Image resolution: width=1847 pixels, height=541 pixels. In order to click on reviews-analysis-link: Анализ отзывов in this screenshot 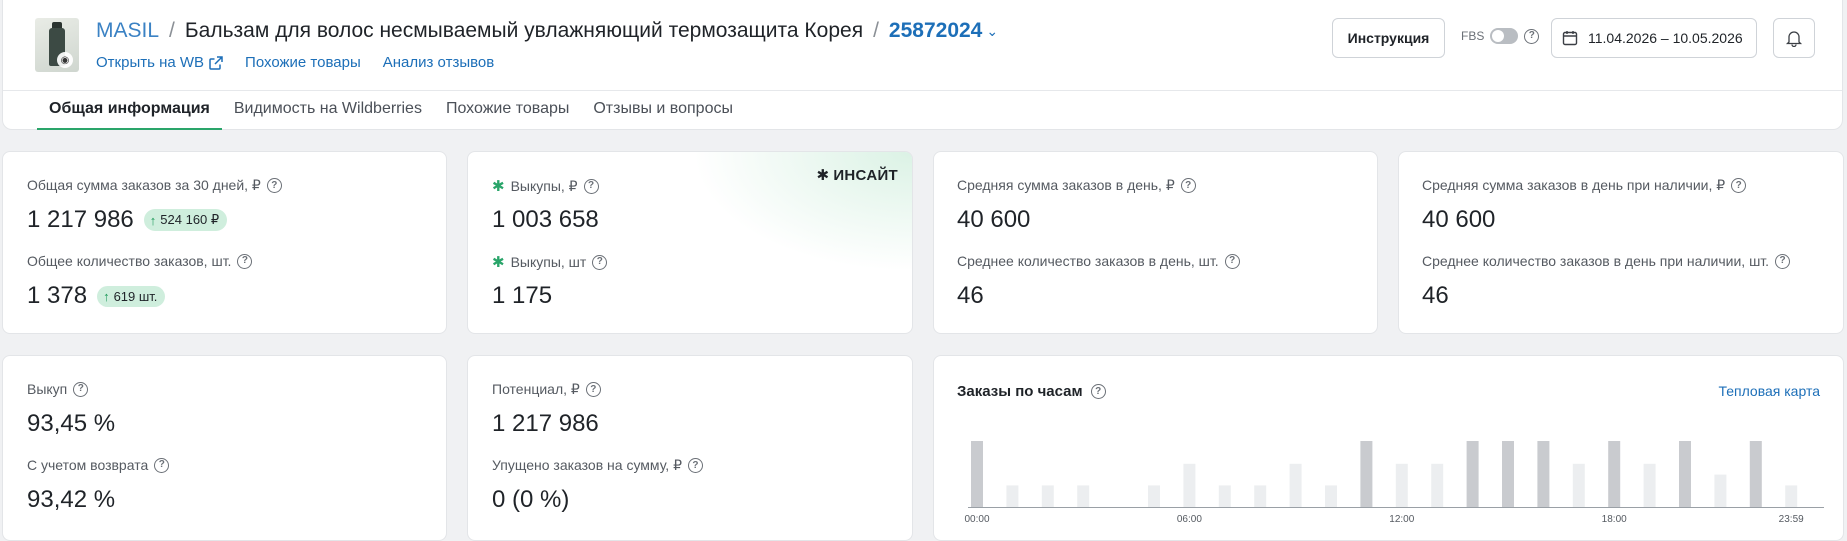, I will do `click(438, 62)`.